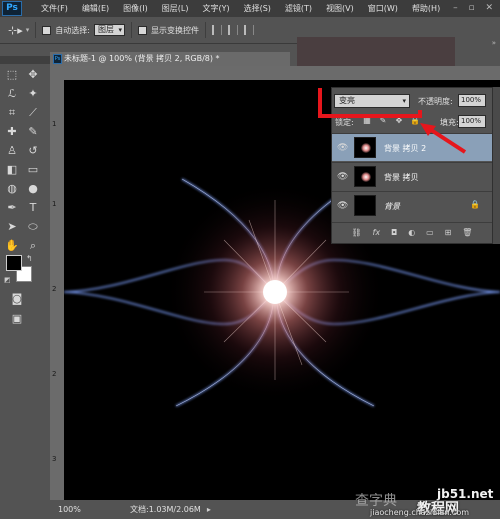  I want to click on brush-tool-icon: ✎, so click(33, 132).